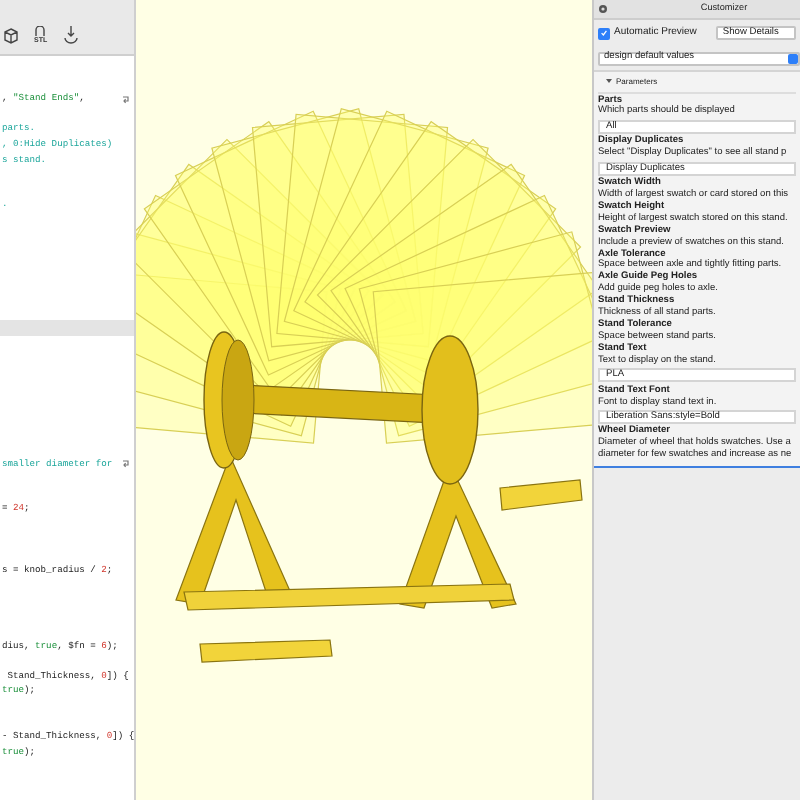 This screenshot has height=800, width=800. What do you see at coordinates (70, 35) in the screenshot?
I see `export-button` at bounding box center [70, 35].